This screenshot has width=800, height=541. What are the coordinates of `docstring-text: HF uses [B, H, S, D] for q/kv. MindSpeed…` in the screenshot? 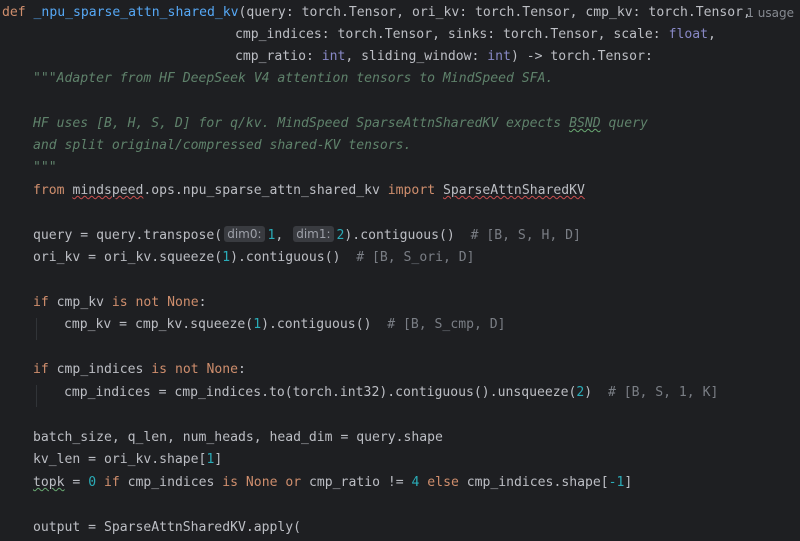 It's located at (301, 123).